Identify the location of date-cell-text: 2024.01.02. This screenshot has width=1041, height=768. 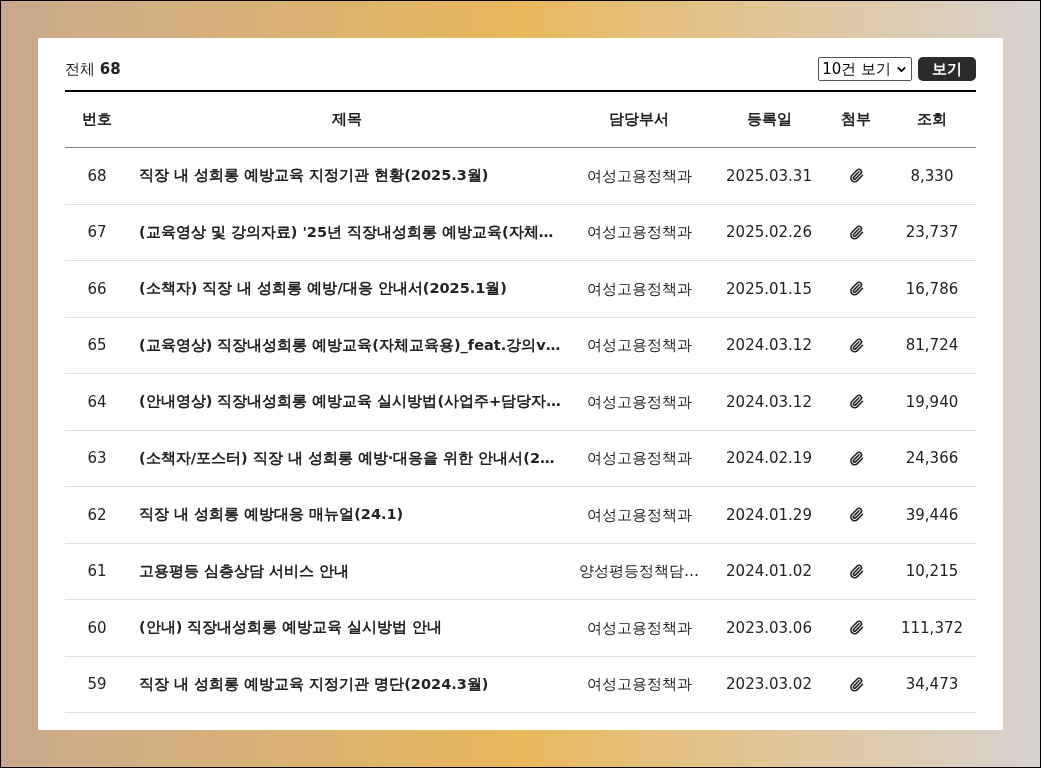
(769, 571).